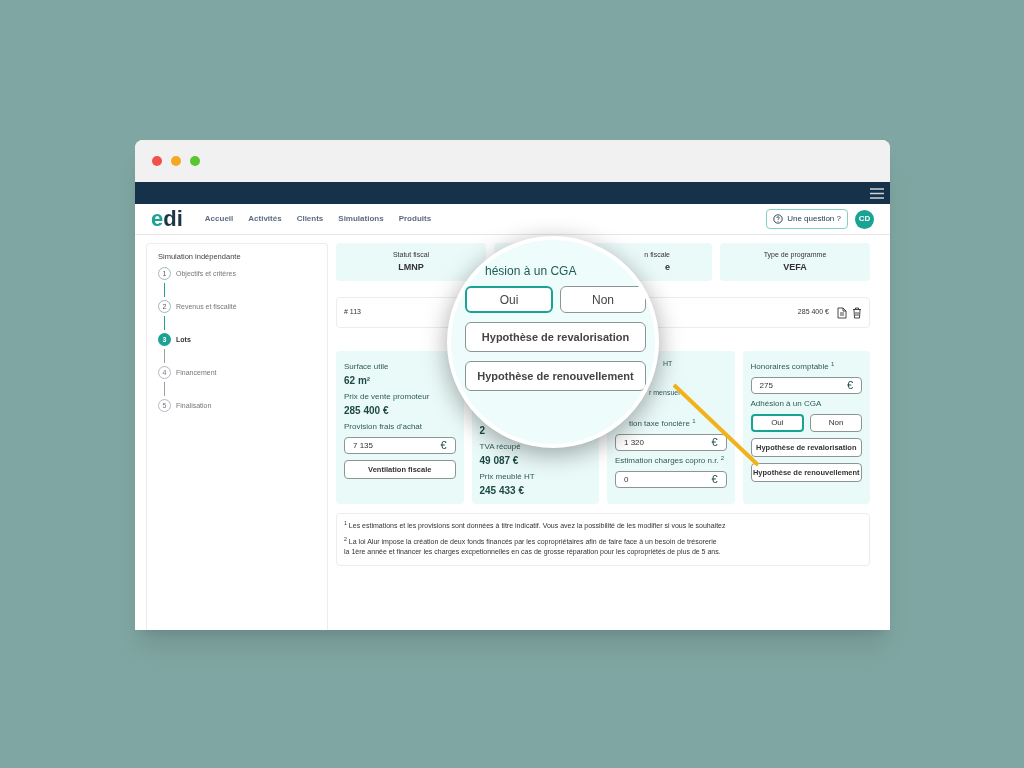 This screenshot has height=768, width=1024. I want to click on amount-input: 1 320 €, so click(671, 442).